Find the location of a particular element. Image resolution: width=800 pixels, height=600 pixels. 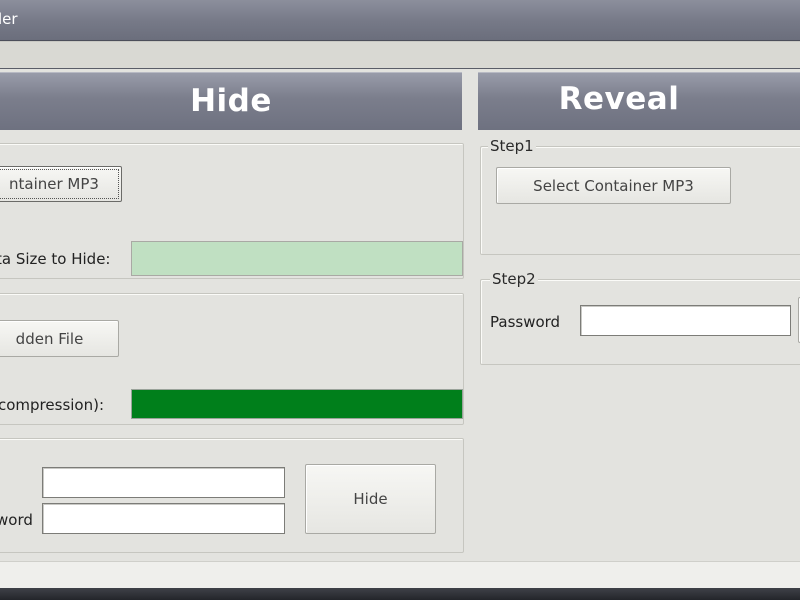

tab-reveal: Reveal is located at coordinates (639, 101).